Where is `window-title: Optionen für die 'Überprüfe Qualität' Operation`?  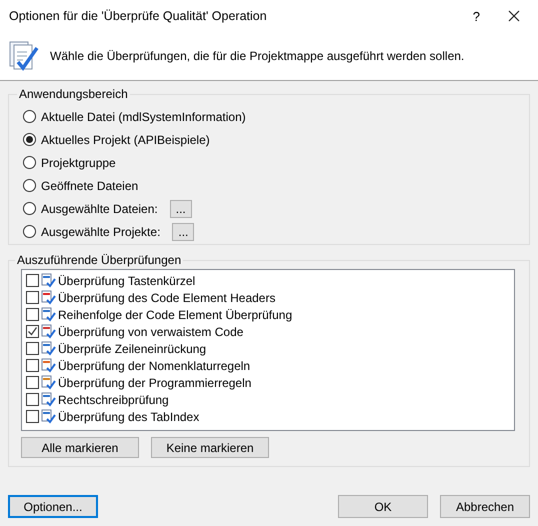
window-title: Optionen für die 'Überprüfe Qualität' Operation is located at coordinates (138, 16).